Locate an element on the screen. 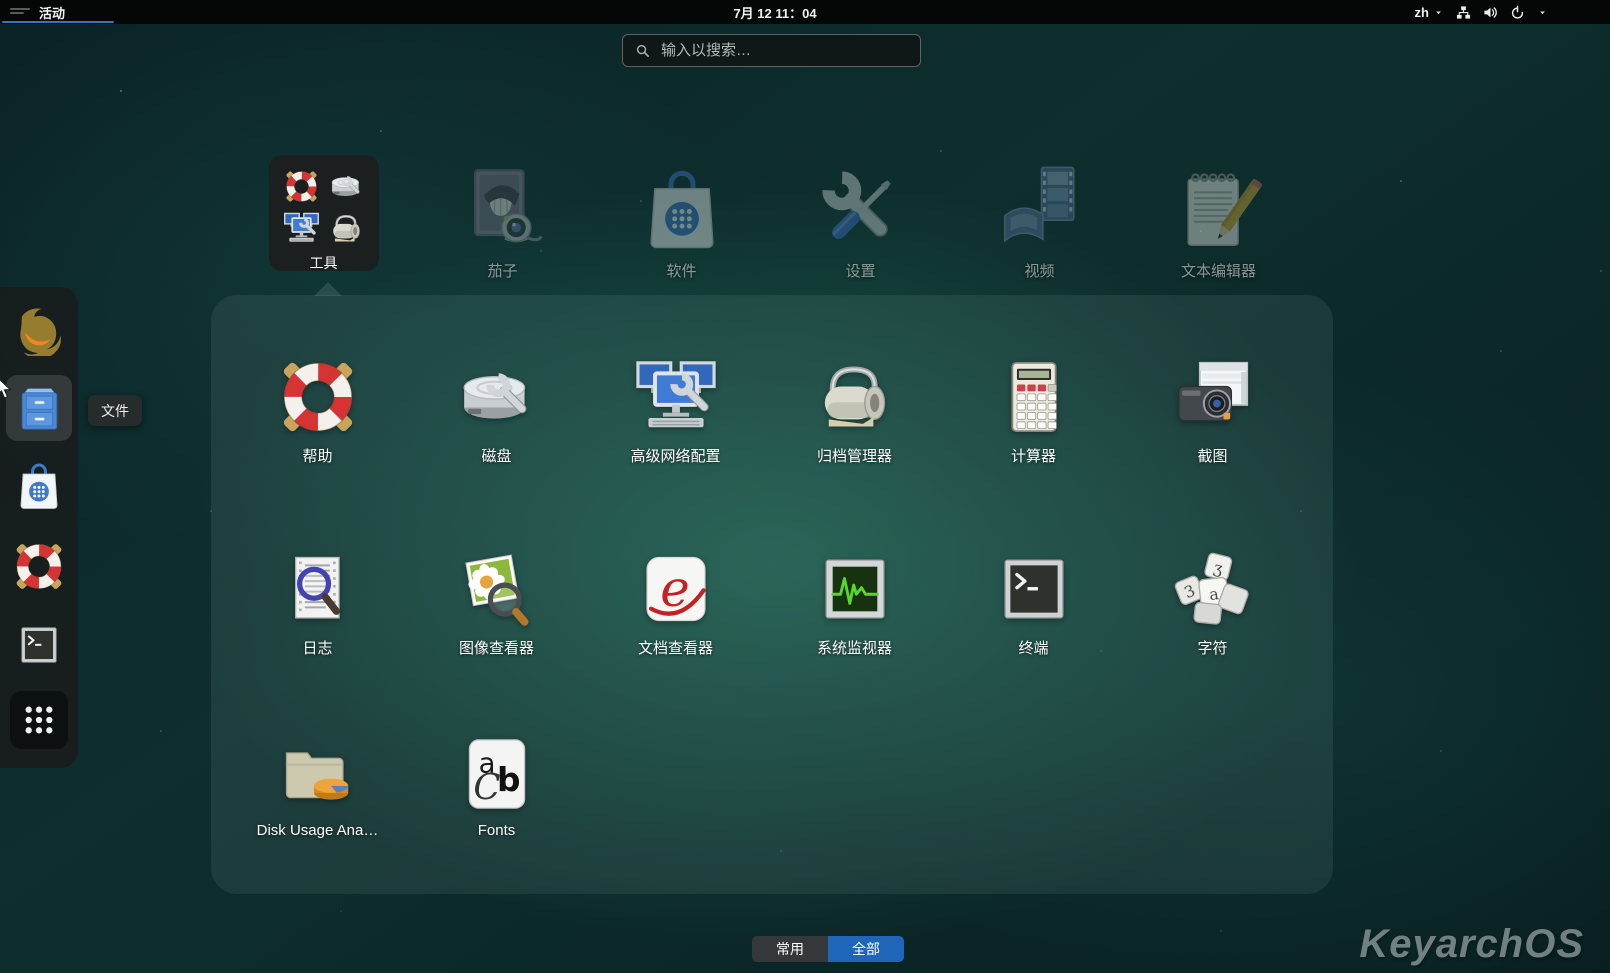 Image resolution: width=1610 pixels, height=973 pixels. volume-icon is located at coordinates (1490, 12).